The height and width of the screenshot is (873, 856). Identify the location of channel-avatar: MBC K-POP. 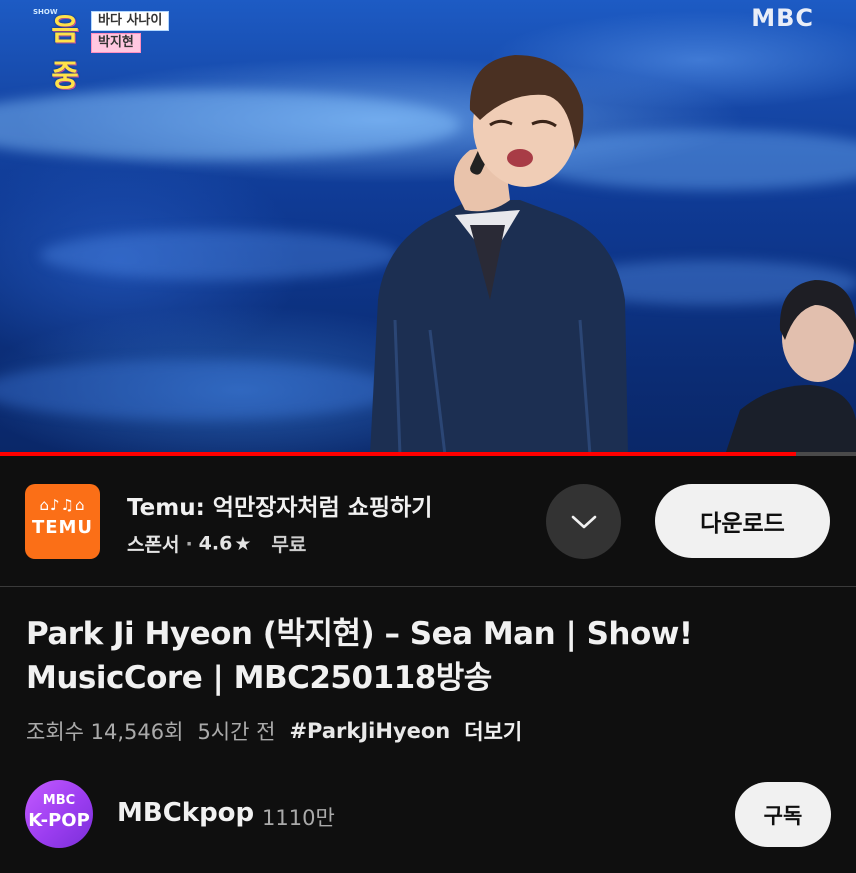
(59, 814).